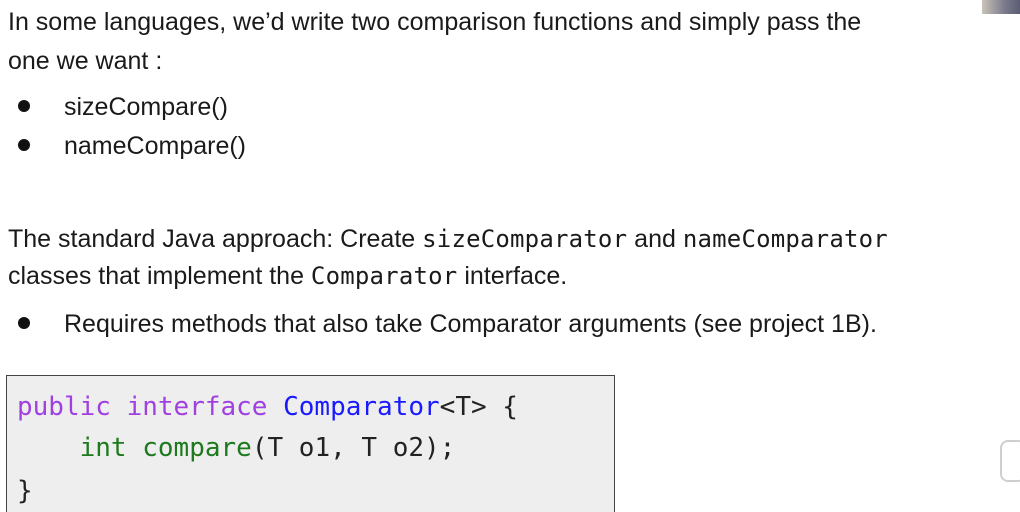 This screenshot has width=1020, height=512. What do you see at coordinates (85, 61) in the screenshot?
I see `intro-line-2: one we want :` at bounding box center [85, 61].